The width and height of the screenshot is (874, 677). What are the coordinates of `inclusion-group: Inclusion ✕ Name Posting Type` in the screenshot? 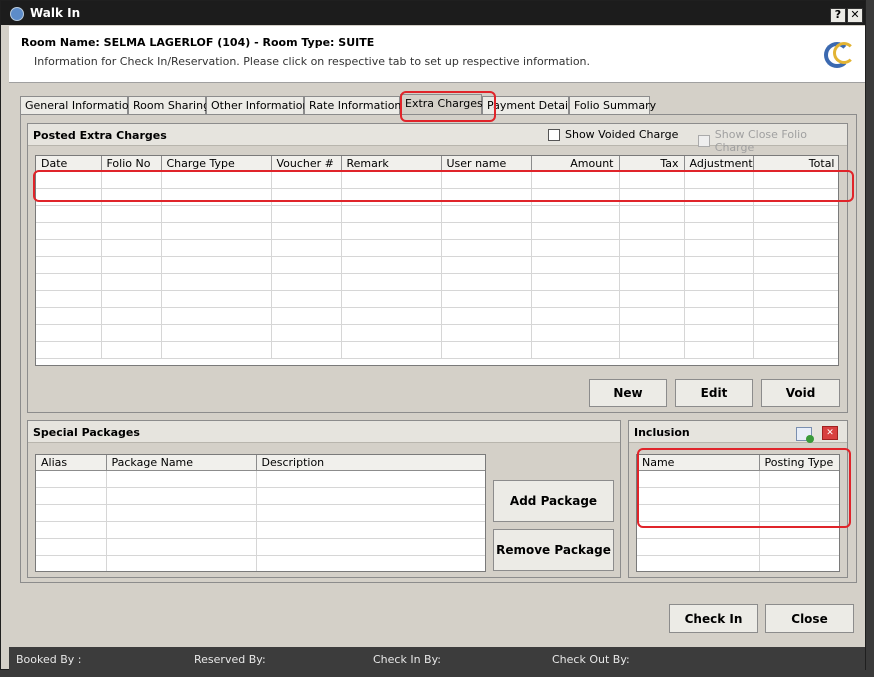 It's located at (738, 499).